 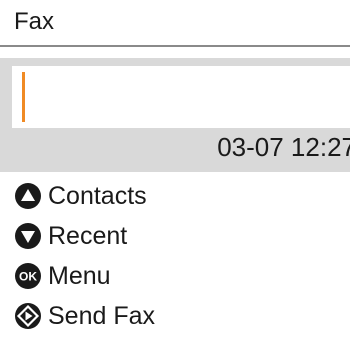 I want to click on menu-item-recent: Recent, so click(x=70, y=236).